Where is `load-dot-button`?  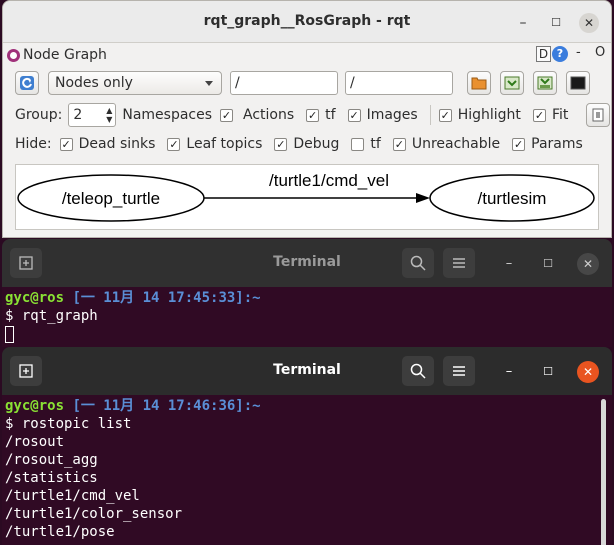
load-dot-button is located at coordinates (479, 83).